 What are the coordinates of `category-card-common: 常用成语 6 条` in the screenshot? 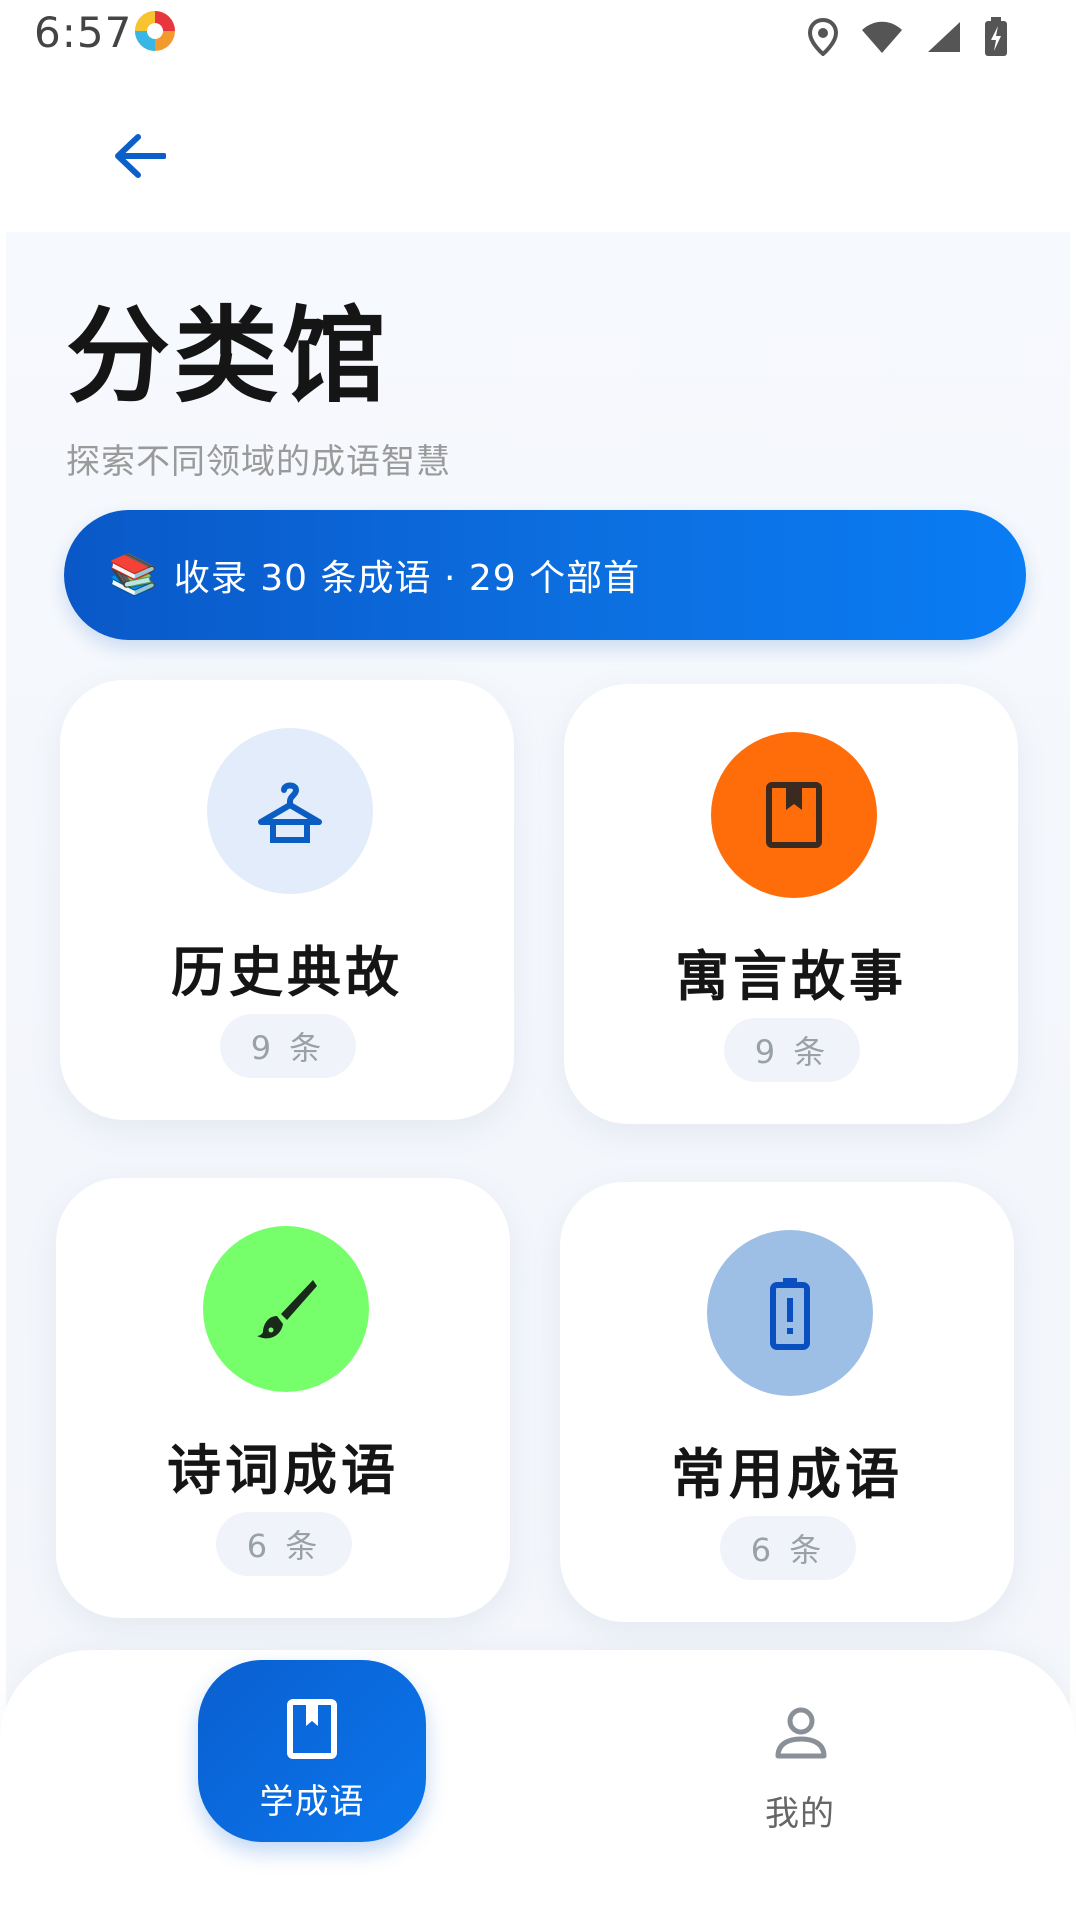 It's located at (787, 1402).